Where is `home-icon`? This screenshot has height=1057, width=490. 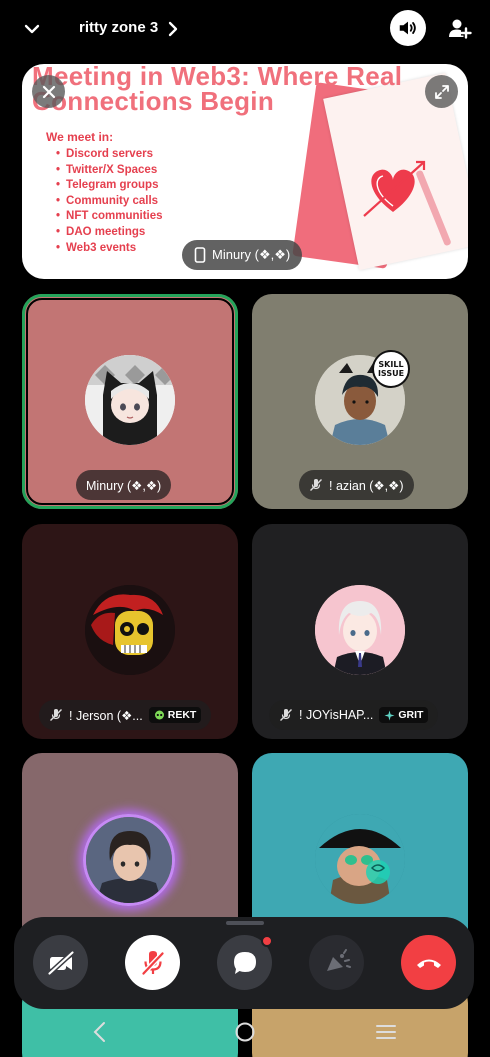
home-icon is located at coordinates (245, 1032).